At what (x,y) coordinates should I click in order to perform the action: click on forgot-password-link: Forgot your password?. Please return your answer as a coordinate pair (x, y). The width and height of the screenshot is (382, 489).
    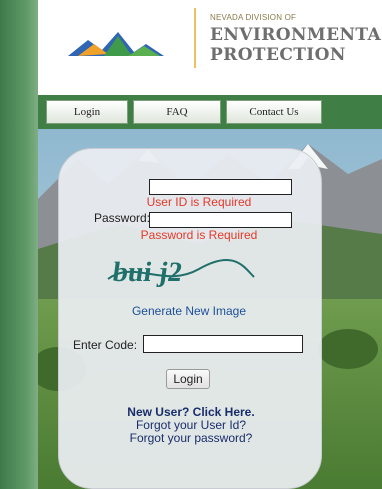
    Looking at the image, I should click on (191, 438).